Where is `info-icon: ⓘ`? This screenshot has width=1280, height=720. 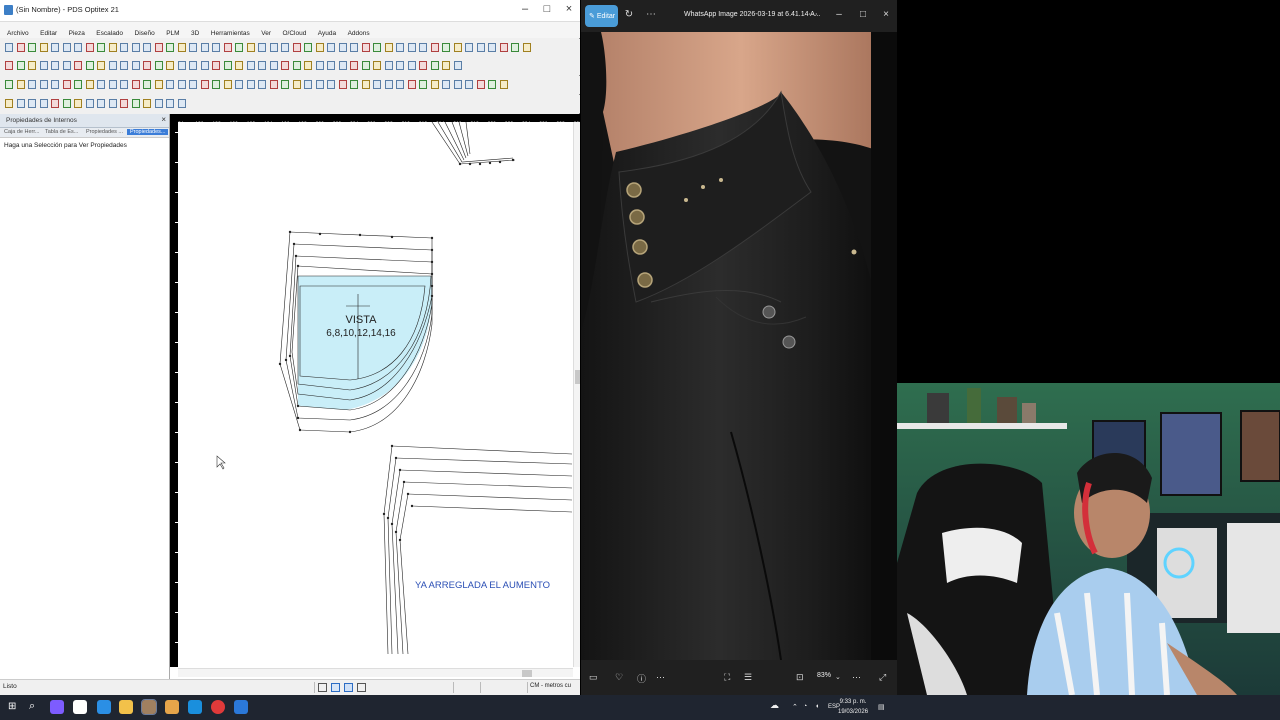
info-icon: ⓘ is located at coordinates (641, 678).